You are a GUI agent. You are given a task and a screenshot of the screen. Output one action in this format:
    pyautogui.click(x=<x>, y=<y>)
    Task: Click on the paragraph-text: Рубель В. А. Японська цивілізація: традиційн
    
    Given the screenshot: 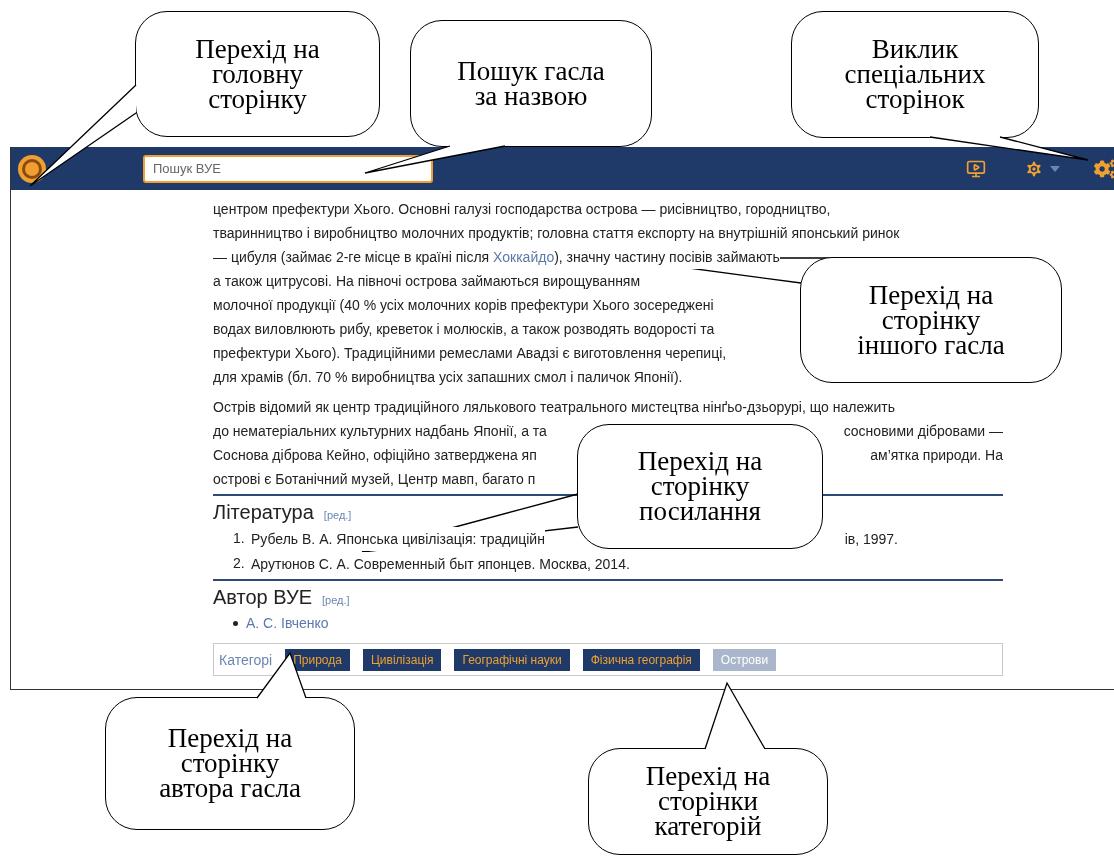 What is the action you would take?
    pyautogui.click(x=398, y=538)
    